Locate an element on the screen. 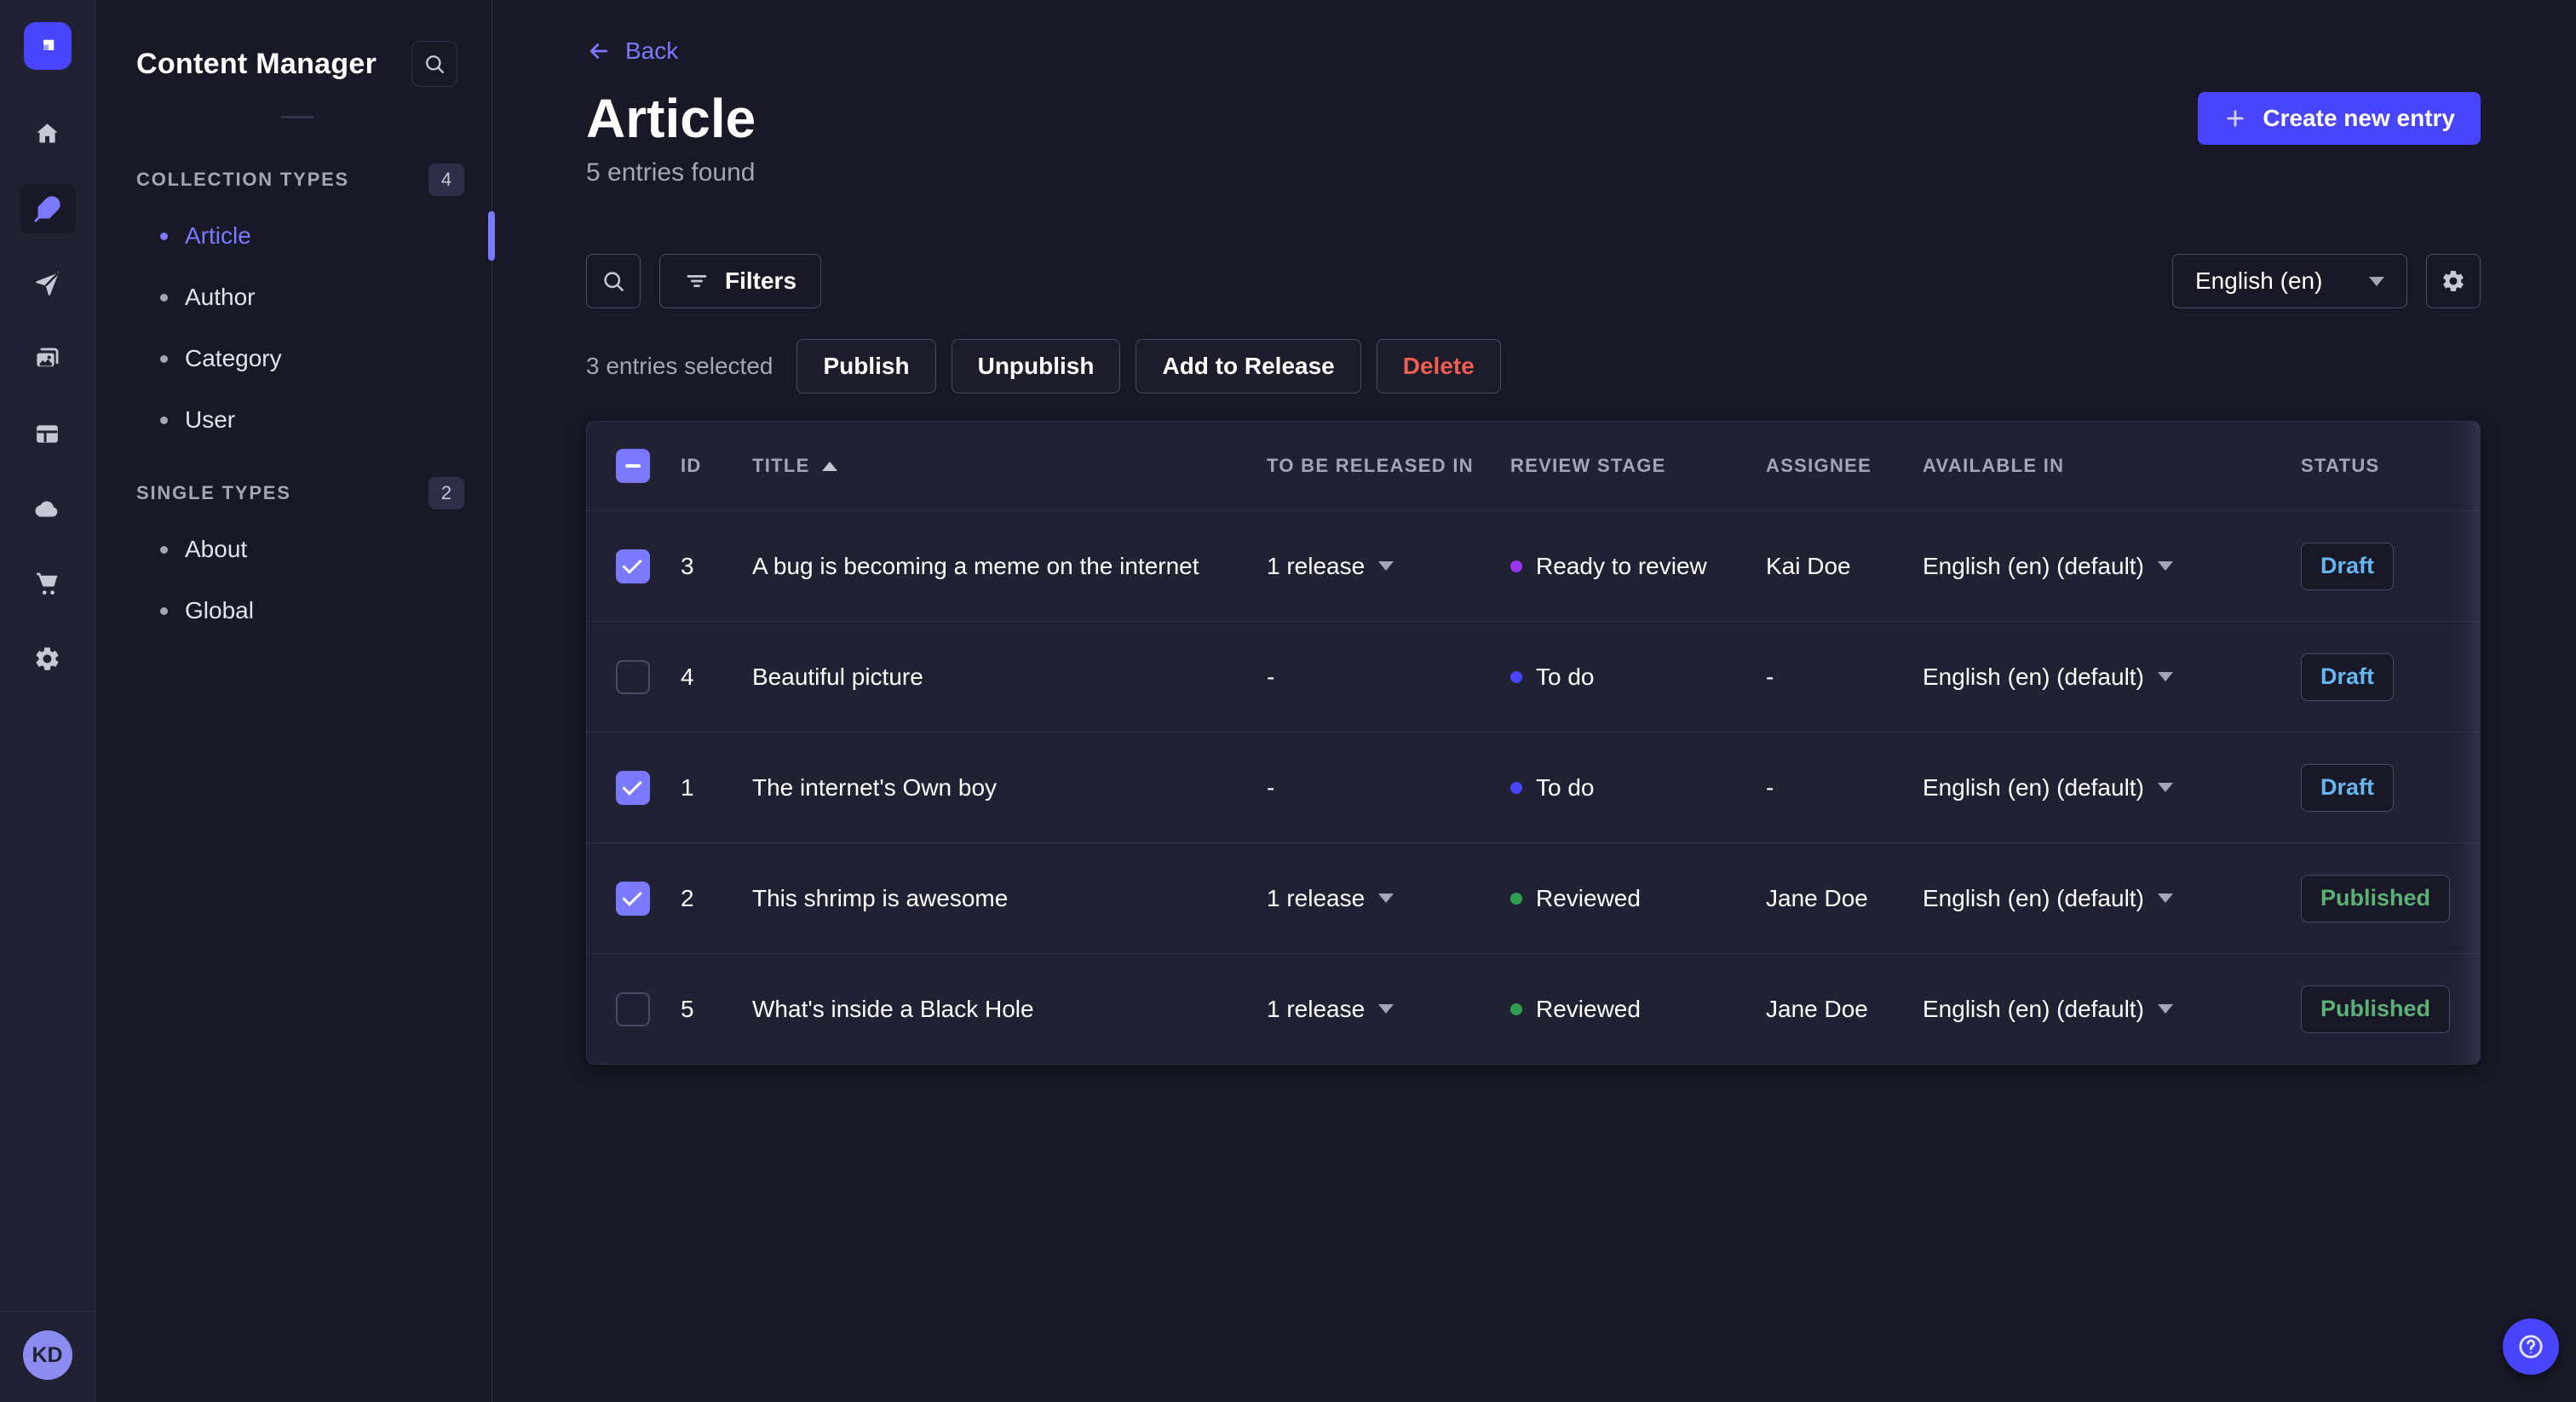  row-title: A bug is becoming a meme on the internet is located at coordinates (975, 565).